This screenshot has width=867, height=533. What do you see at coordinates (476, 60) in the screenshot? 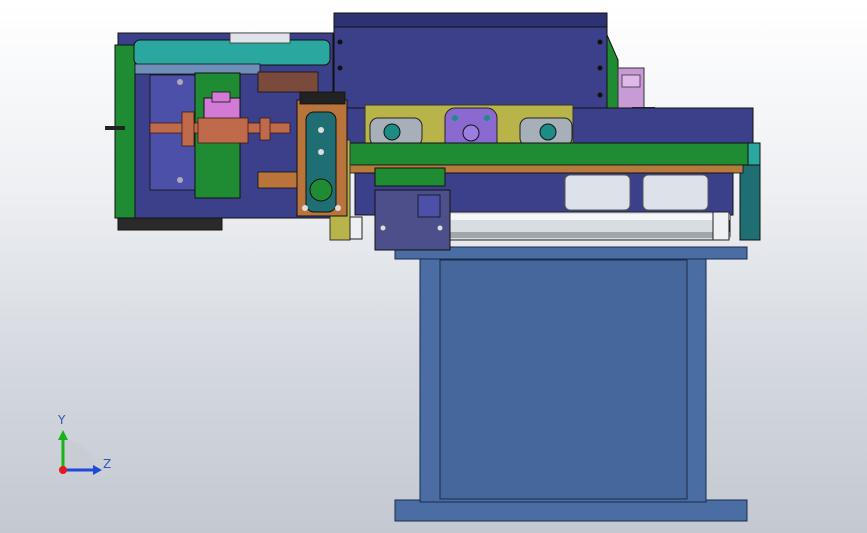
I see `top-housing` at bounding box center [476, 60].